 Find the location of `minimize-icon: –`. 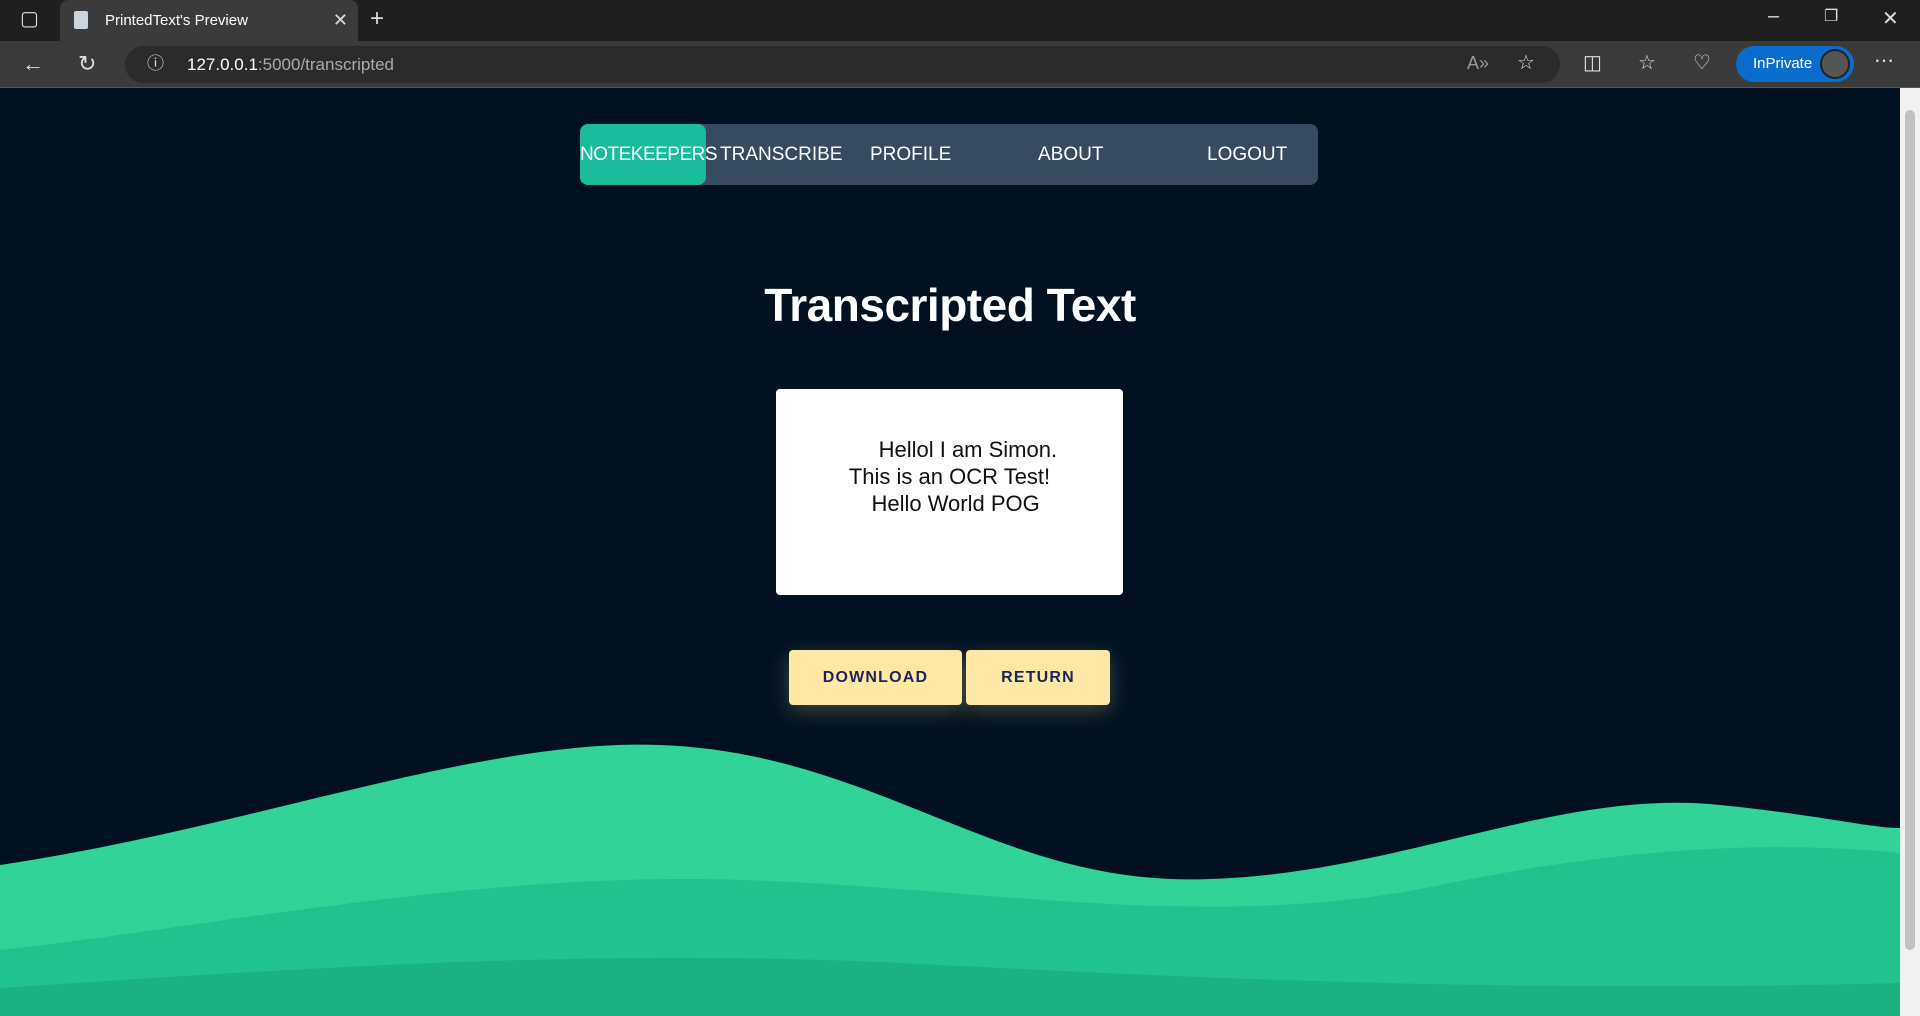

minimize-icon: – is located at coordinates (1773, 16).